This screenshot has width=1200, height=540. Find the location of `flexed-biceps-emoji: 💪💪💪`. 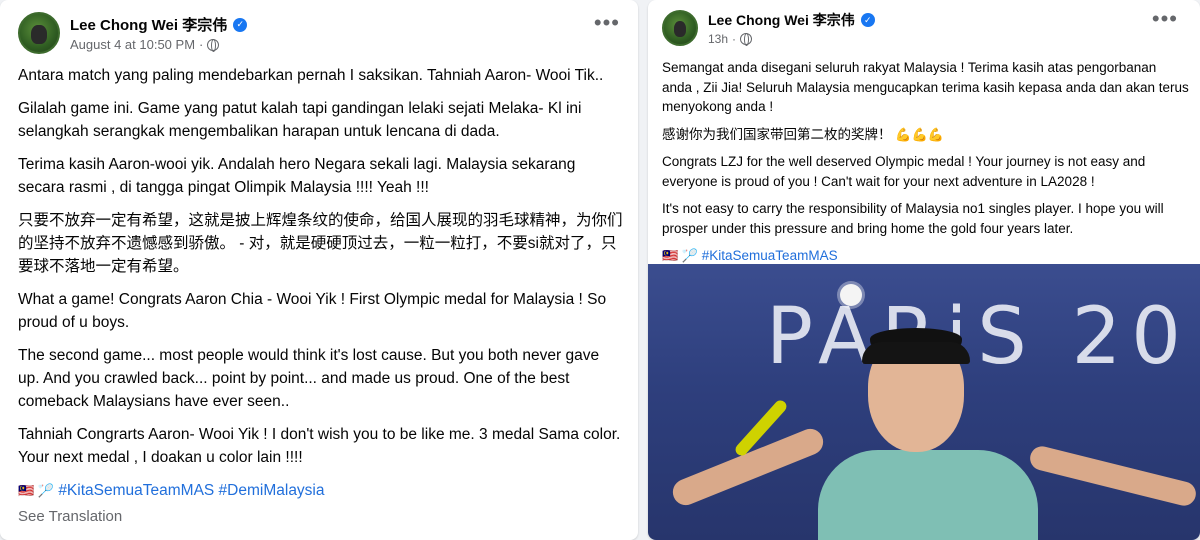

flexed-biceps-emoji: 💪💪💪 is located at coordinates (919, 134).